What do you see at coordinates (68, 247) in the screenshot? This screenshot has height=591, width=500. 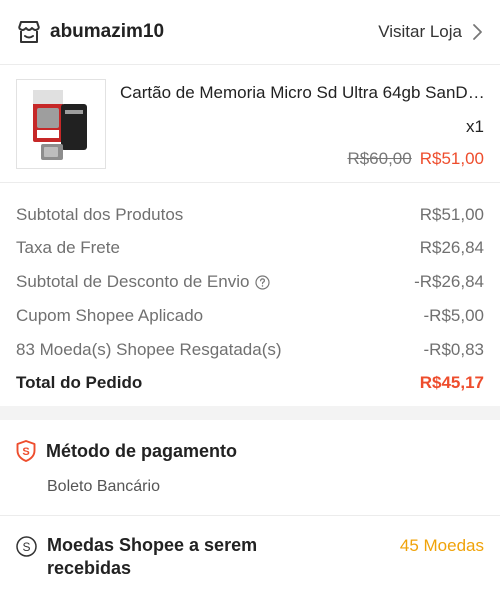 I see `summary-label: Taxa de Frete` at bounding box center [68, 247].